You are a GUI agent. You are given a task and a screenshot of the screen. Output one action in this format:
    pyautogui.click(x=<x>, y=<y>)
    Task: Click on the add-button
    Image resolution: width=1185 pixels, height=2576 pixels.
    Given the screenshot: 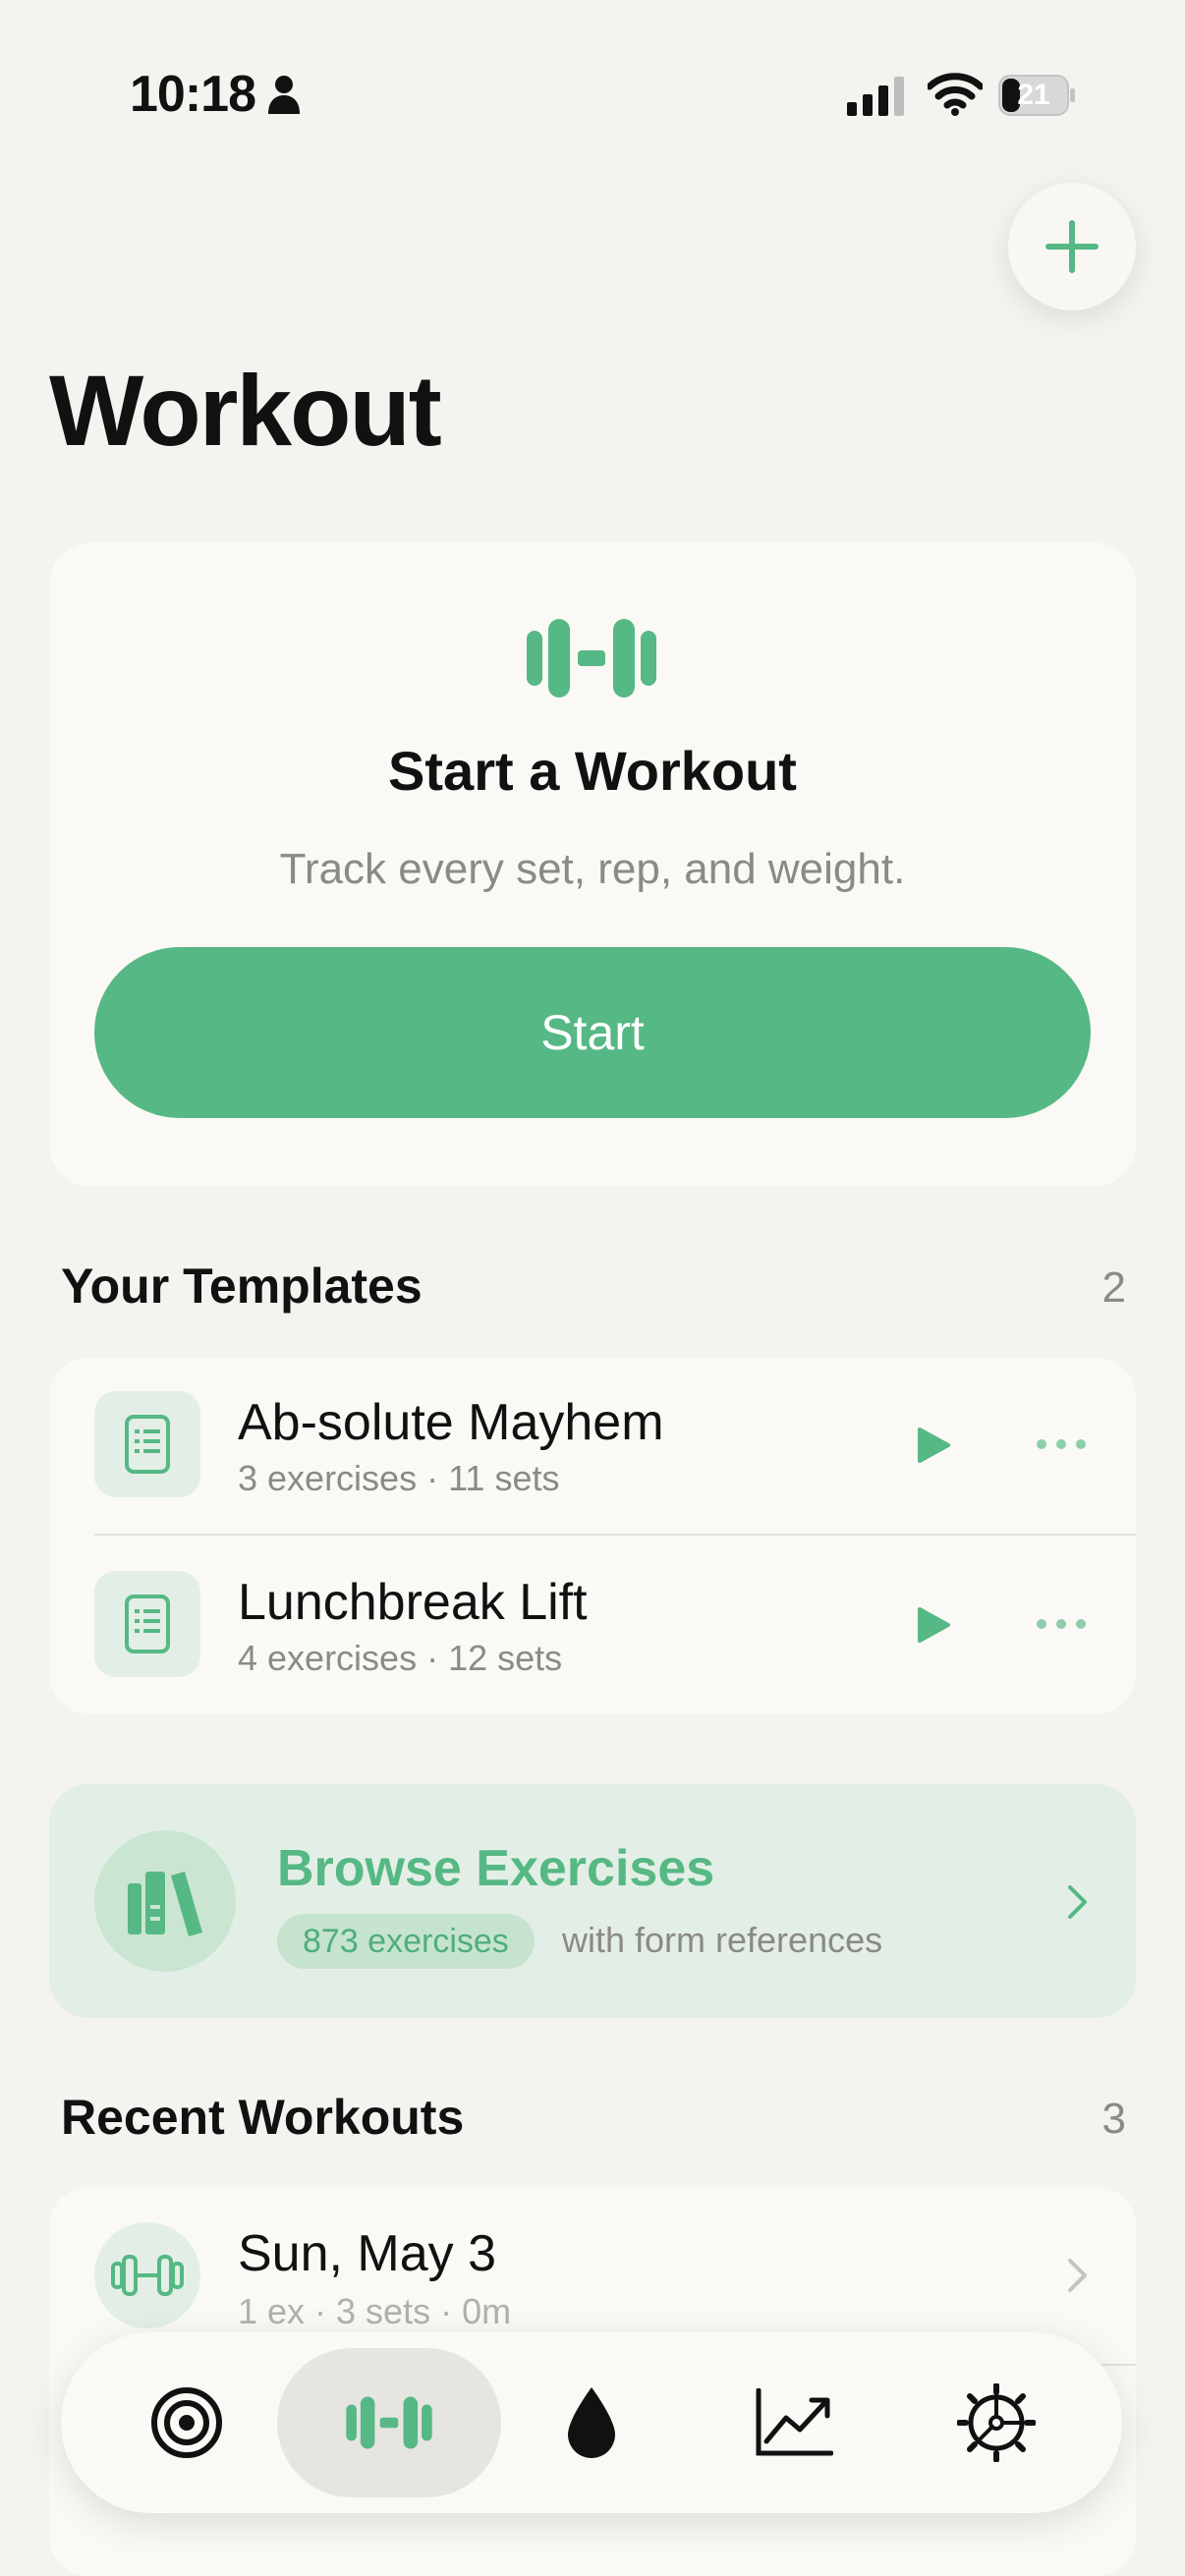 What is the action you would take?
    pyautogui.click(x=1072, y=246)
    